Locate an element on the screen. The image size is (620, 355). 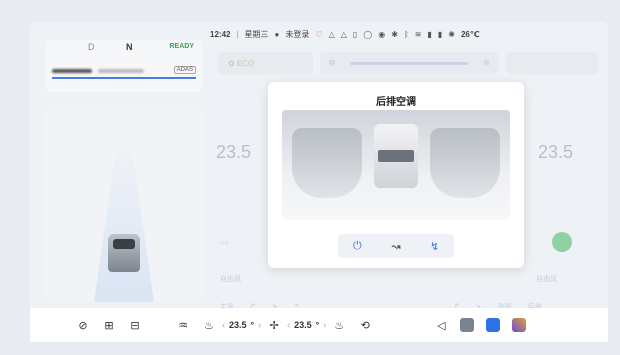
navigation-icon: ⊘ is located at coordinates (83, 325).